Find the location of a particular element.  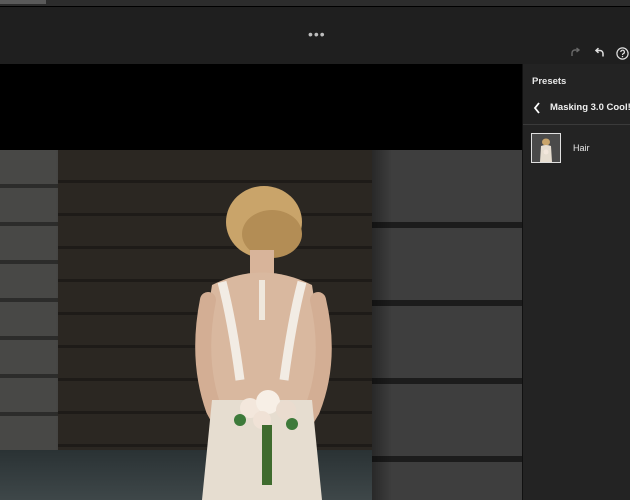

presets-panel: Presets Masking 3.0 Cool! Hair is located at coordinates (576, 282).